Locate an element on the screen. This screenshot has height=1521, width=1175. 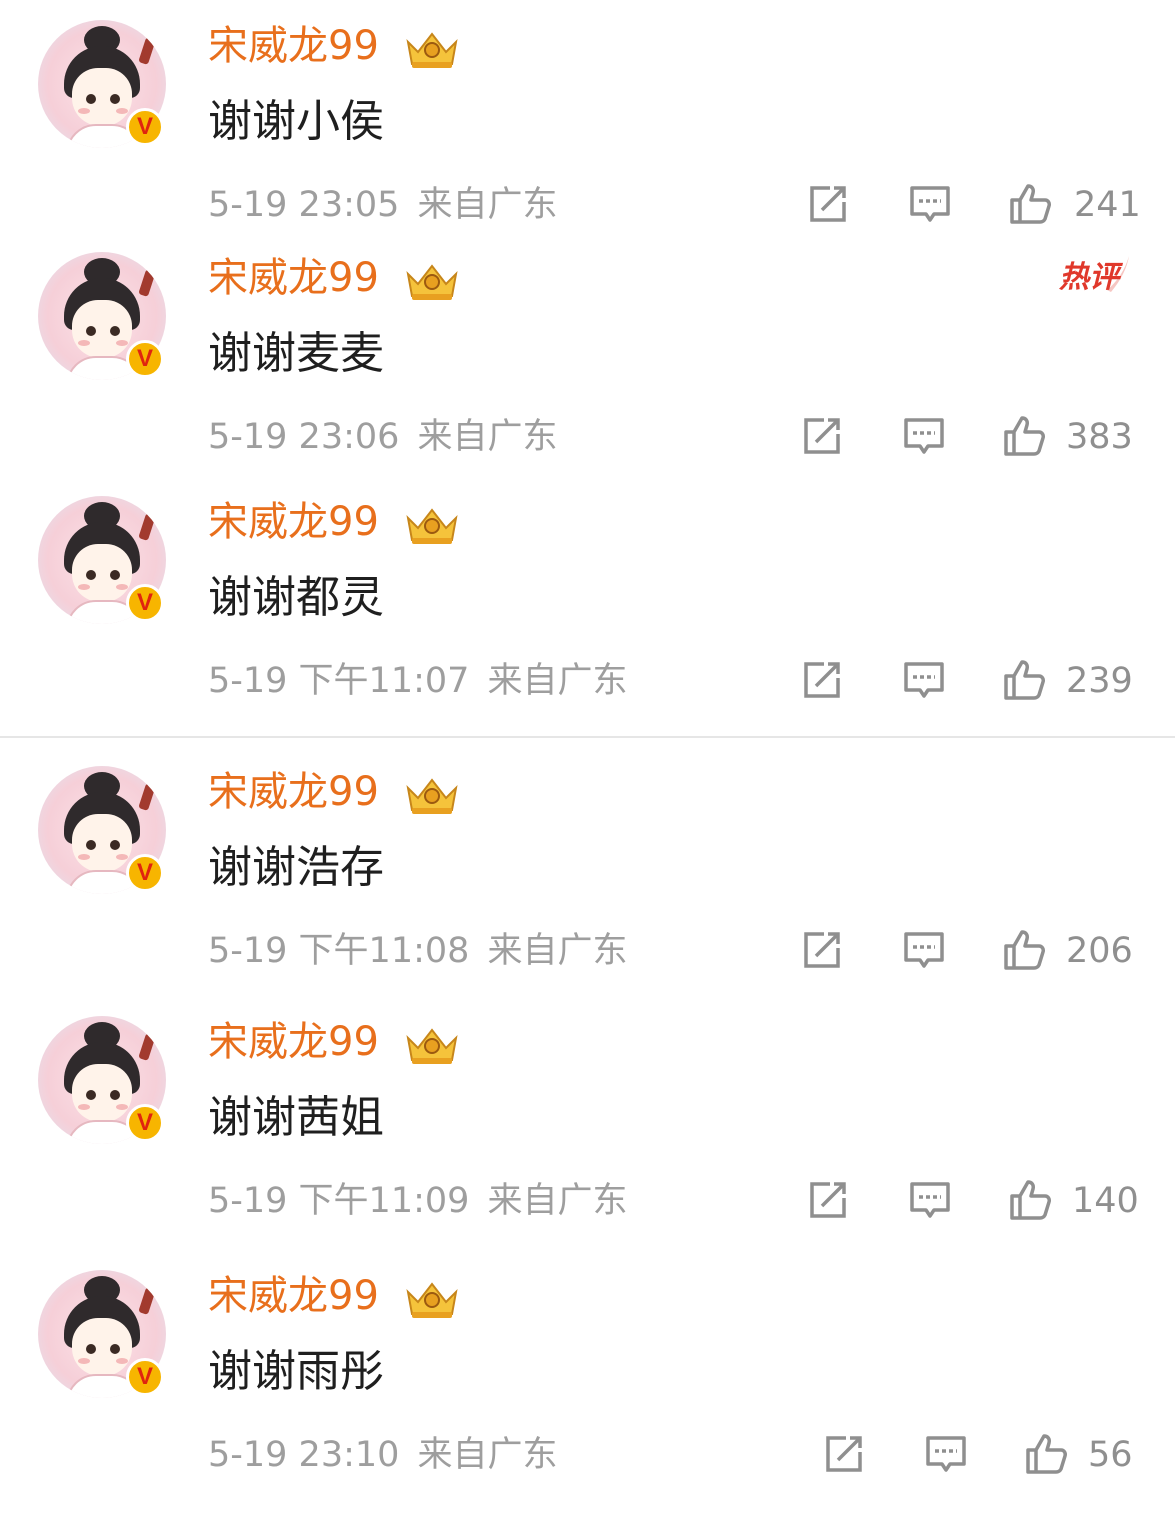
comment-time: 5-19 下午11:08 is located at coordinates (339, 951).